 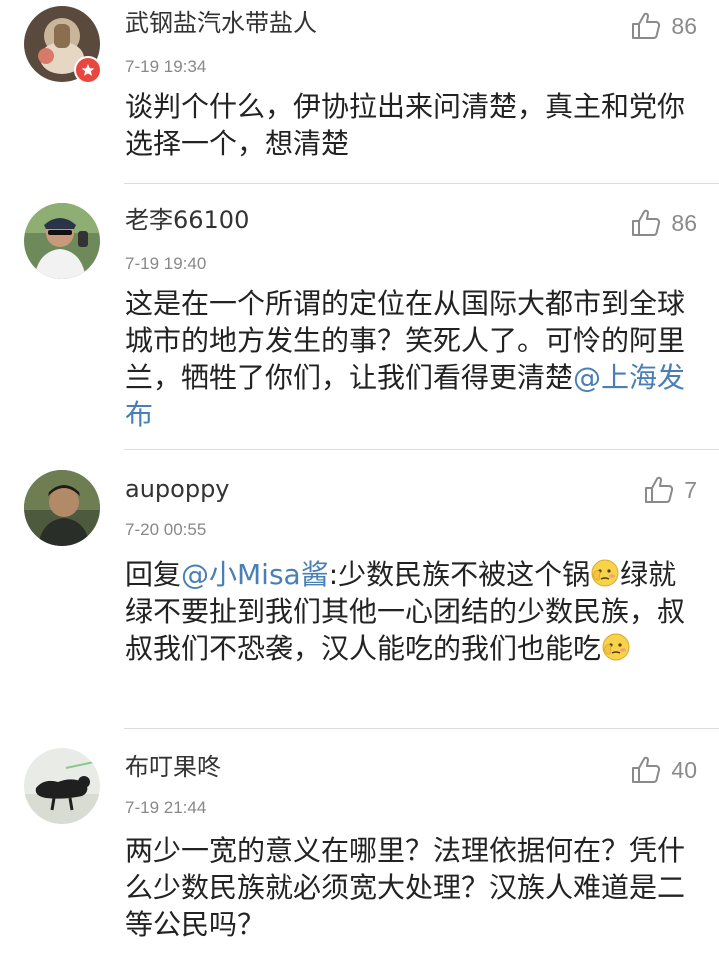 I want to click on like-count: 40, so click(x=684, y=769).